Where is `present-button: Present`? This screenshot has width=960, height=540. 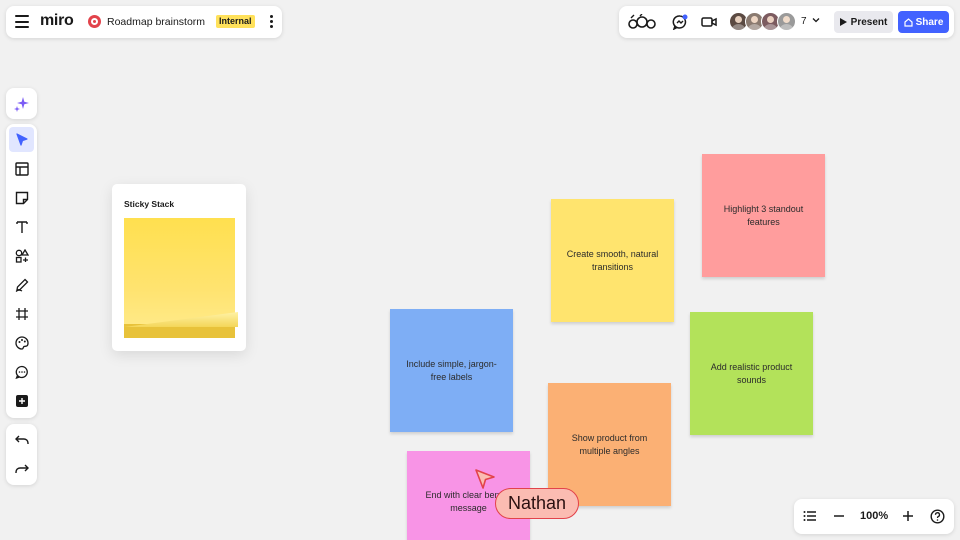
present-button: Present is located at coordinates (863, 22).